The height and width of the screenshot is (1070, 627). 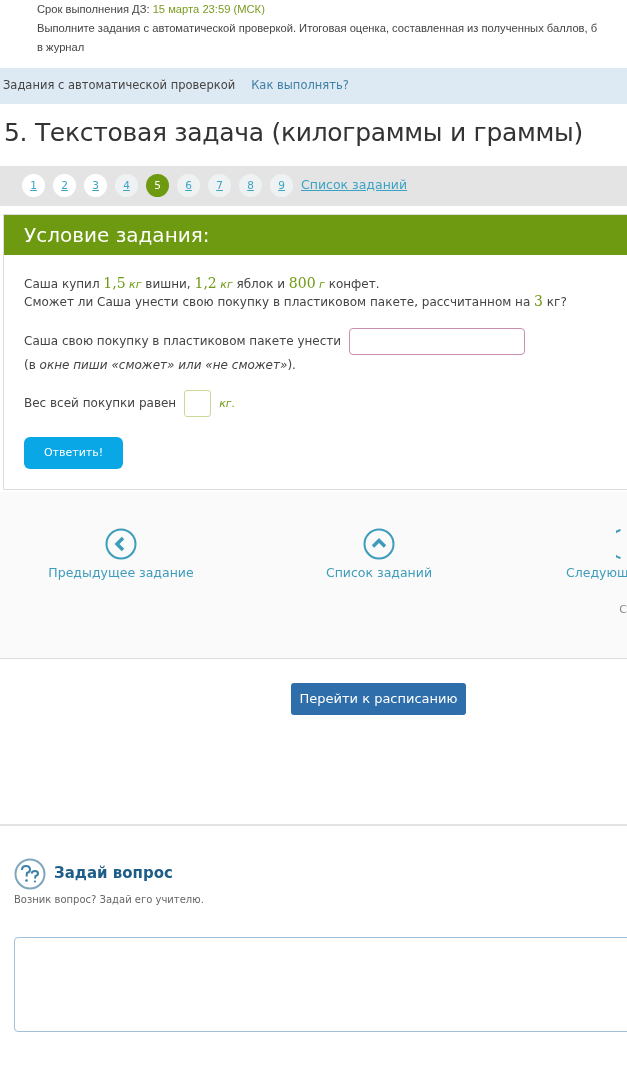 I want to click on info-text: Выполните задания с автоматической проверкой. Итоговая оценка, составленная из полученных баллов, б, so click(x=317, y=28).